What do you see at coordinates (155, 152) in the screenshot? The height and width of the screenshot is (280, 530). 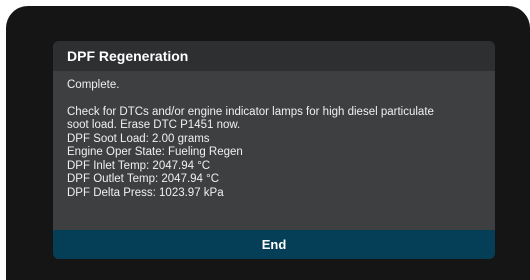 I see `reading-engine-oper-state: Engine Oper State: Fueling Regen` at bounding box center [155, 152].